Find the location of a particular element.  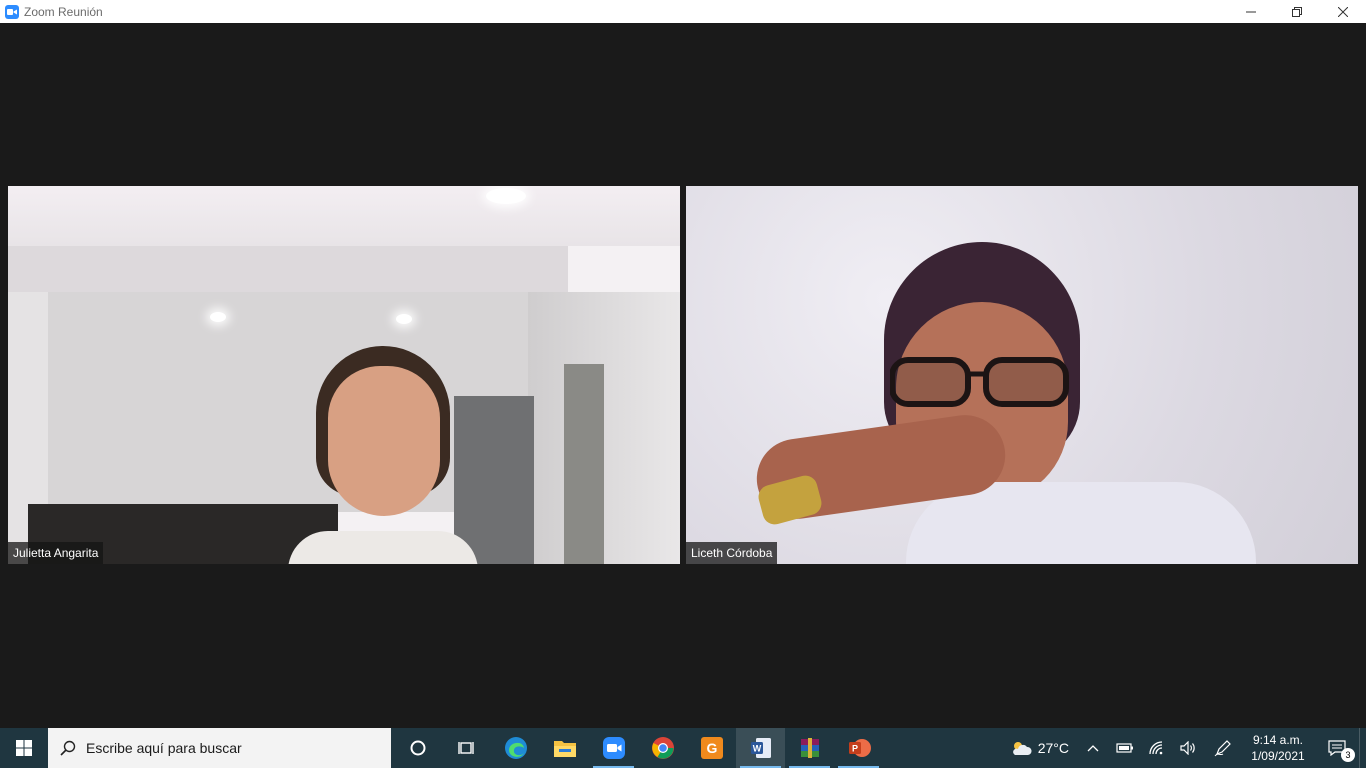

powerpoint-icon: P is located at coordinates (859, 748).